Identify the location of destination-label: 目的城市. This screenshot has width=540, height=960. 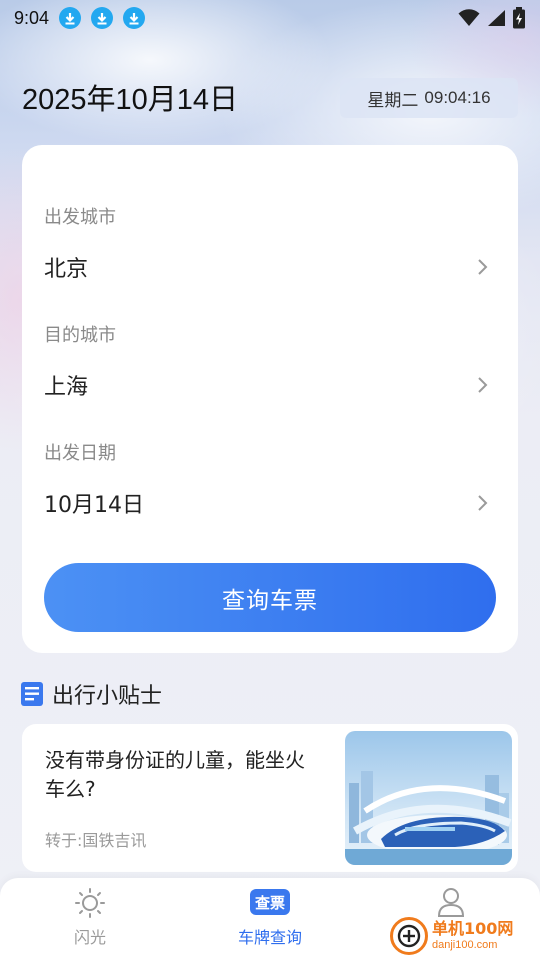
(80, 335).